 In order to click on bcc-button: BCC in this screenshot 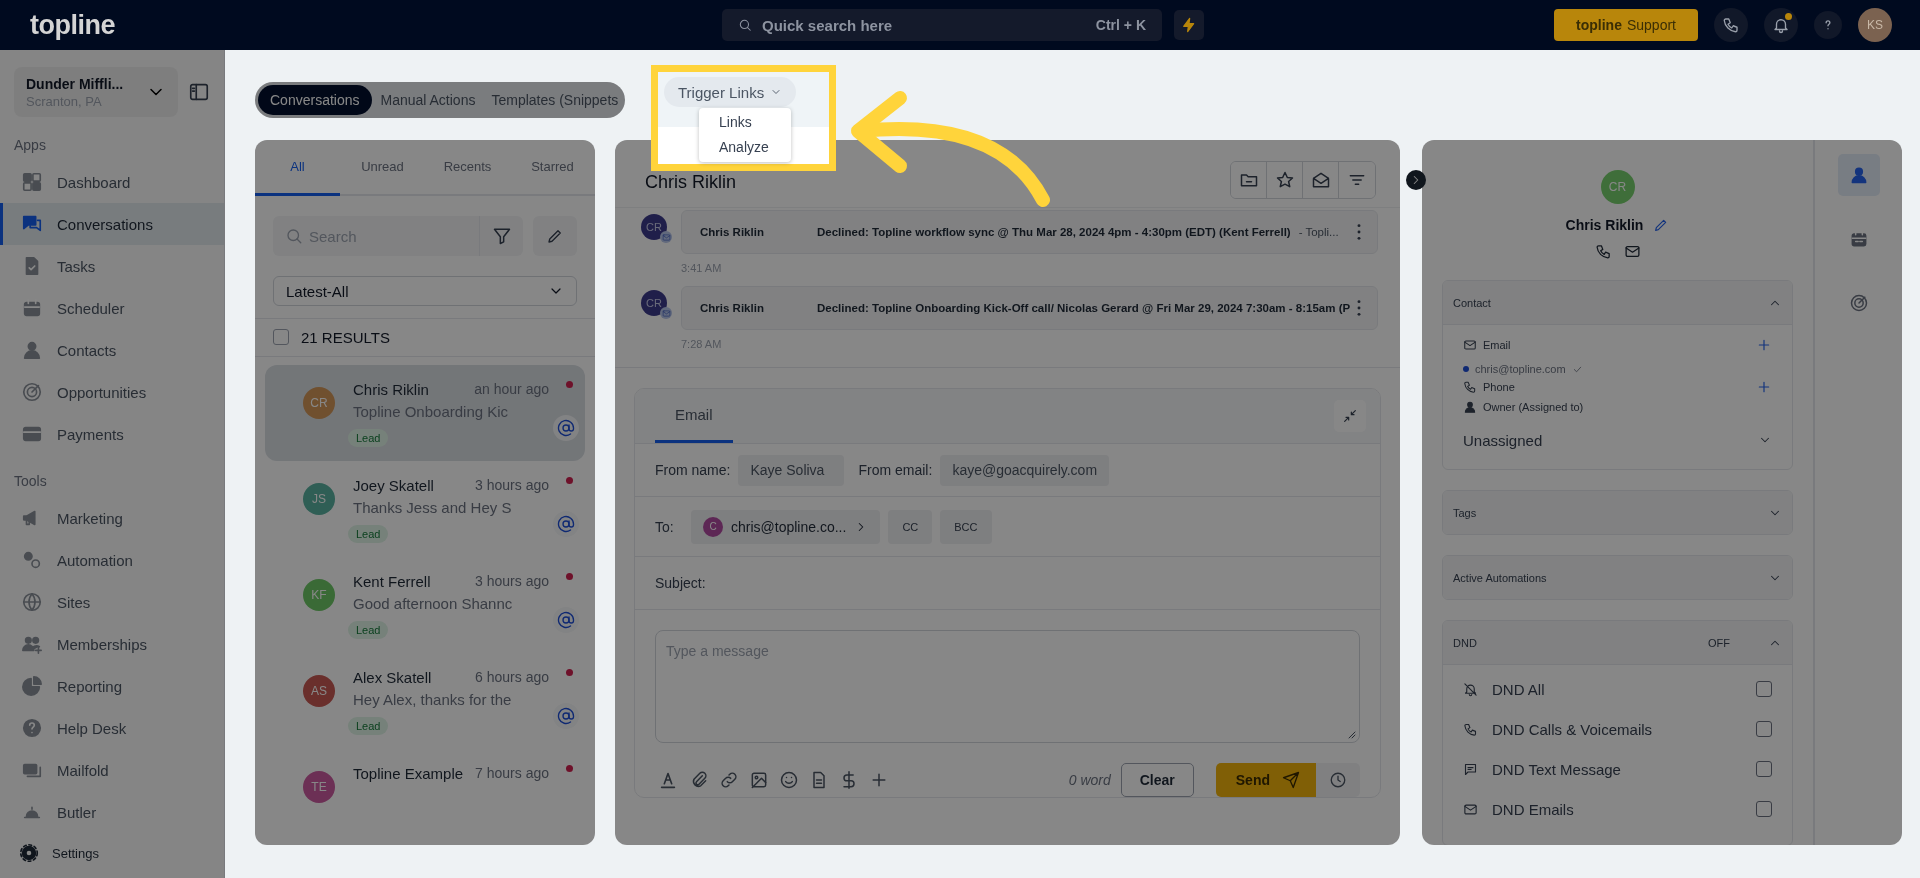, I will do `click(966, 526)`.